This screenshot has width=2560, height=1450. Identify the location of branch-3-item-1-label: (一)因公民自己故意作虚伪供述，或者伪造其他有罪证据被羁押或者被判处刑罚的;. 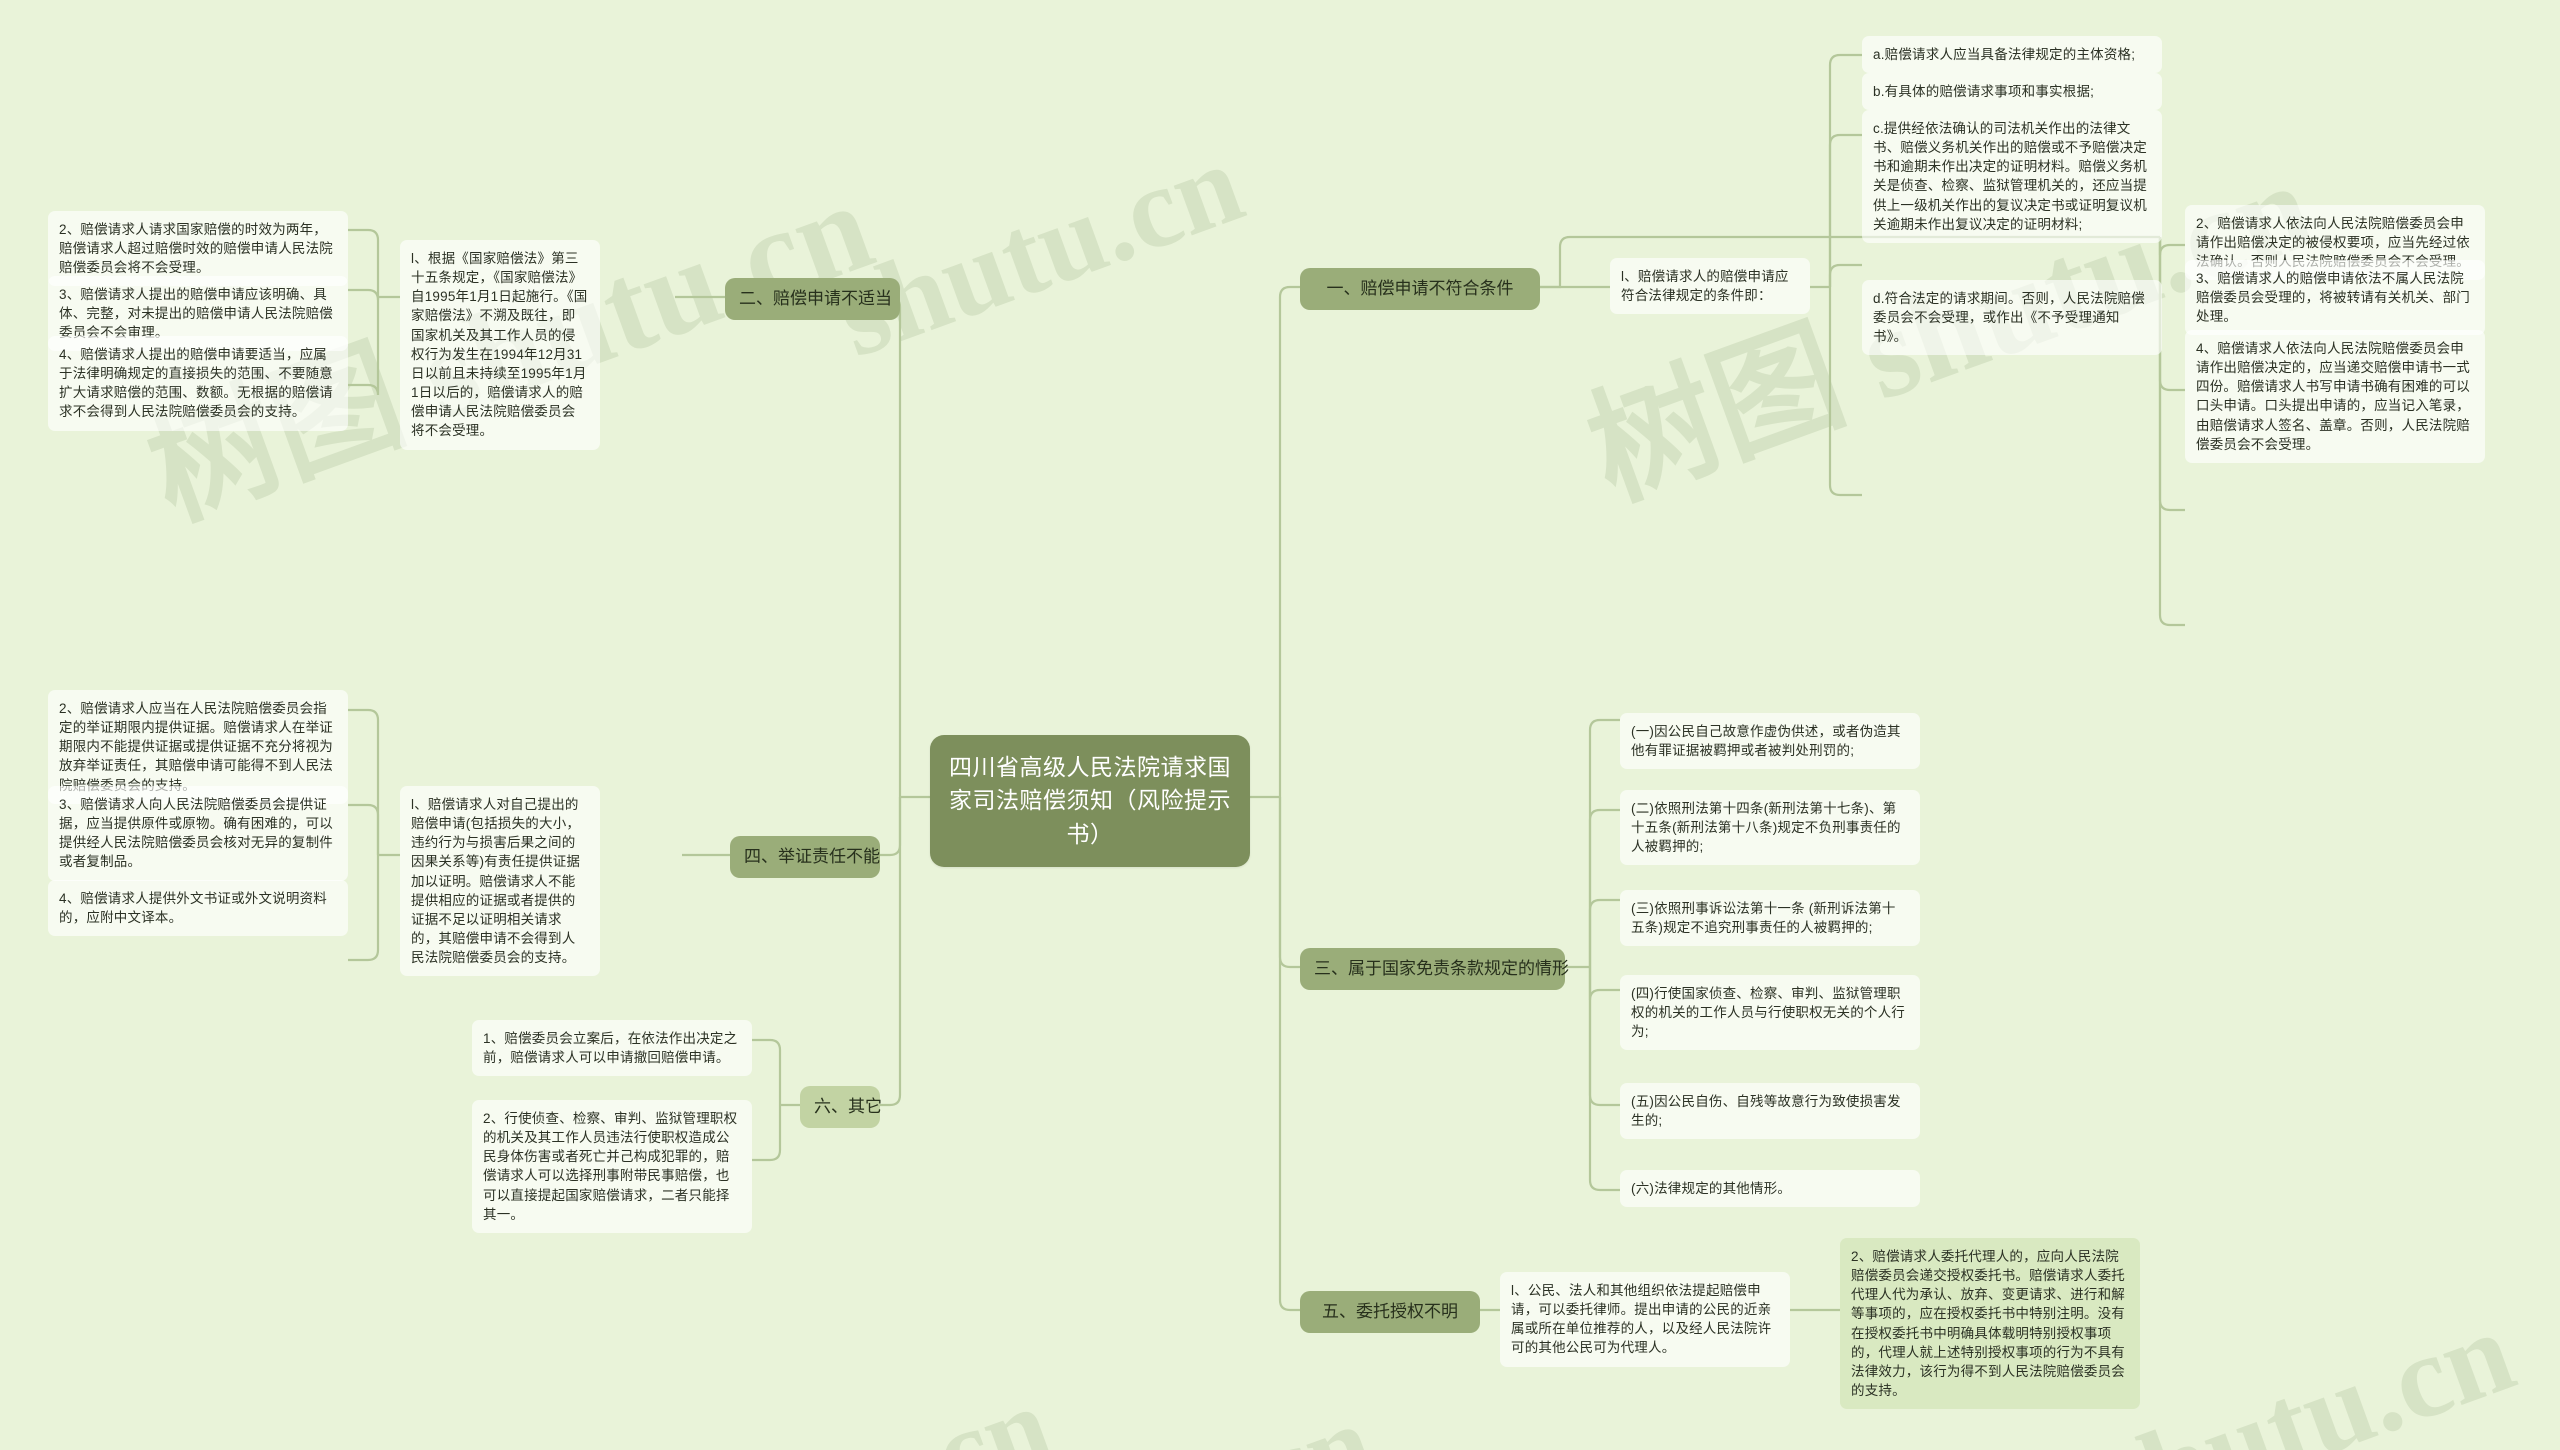
(1766, 741).